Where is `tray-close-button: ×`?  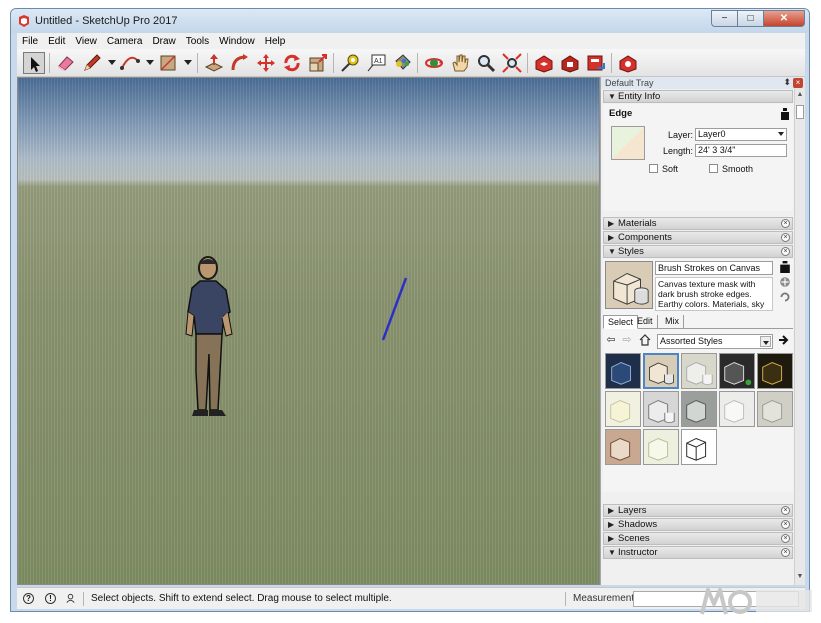
tray-close-button: × is located at coordinates (798, 83).